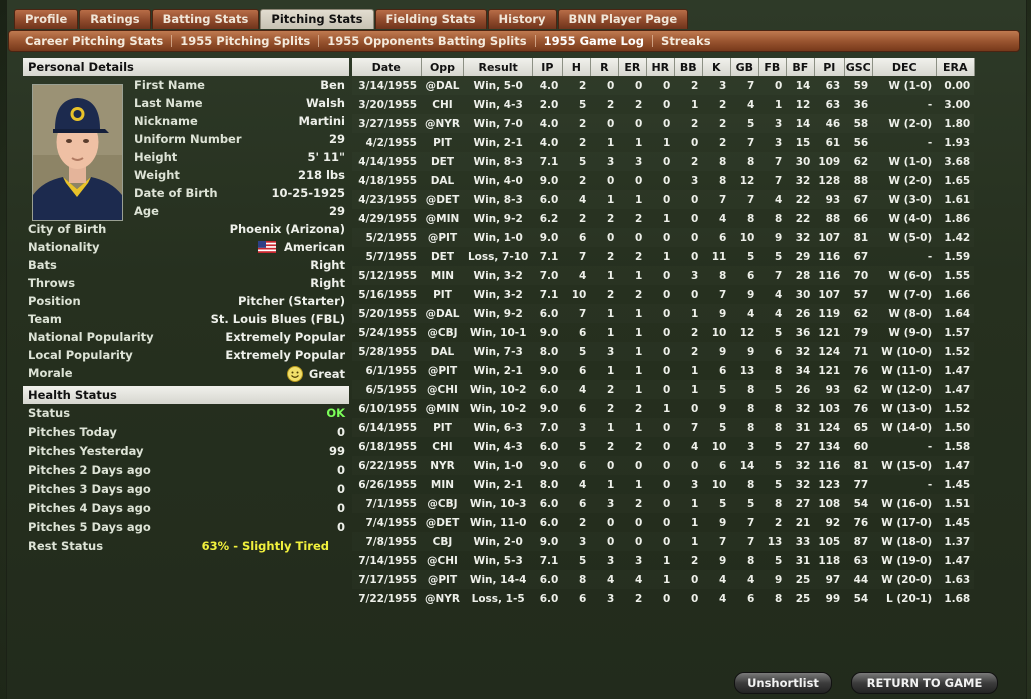 This screenshot has width=1031, height=699. Describe the element at coordinates (426, 41) in the screenshot. I see `subtab-opponents-batting-splits: 1955 Opponents Batting Splits` at that location.